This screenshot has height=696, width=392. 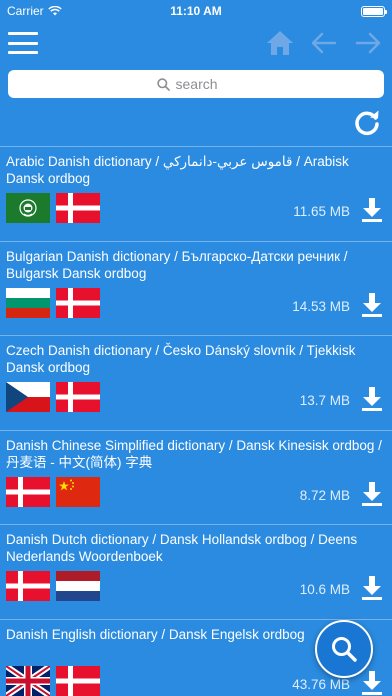 What do you see at coordinates (196, 122) in the screenshot?
I see `refresh-row` at bounding box center [196, 122].